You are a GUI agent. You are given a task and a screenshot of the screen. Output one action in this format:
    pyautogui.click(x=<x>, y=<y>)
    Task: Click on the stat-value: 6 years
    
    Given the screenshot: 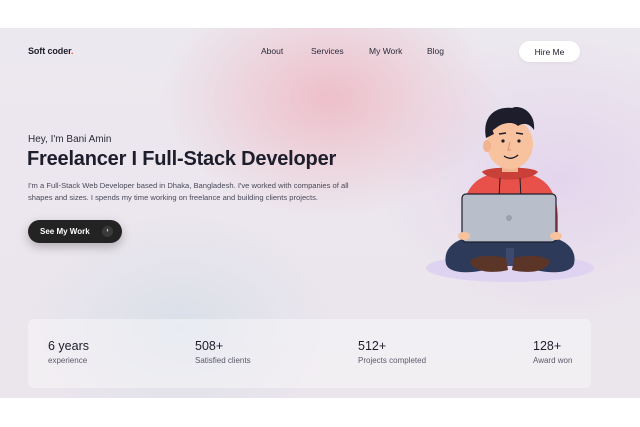 What is the action you would take?
    pyautogui.click(x=68, y=346)
    